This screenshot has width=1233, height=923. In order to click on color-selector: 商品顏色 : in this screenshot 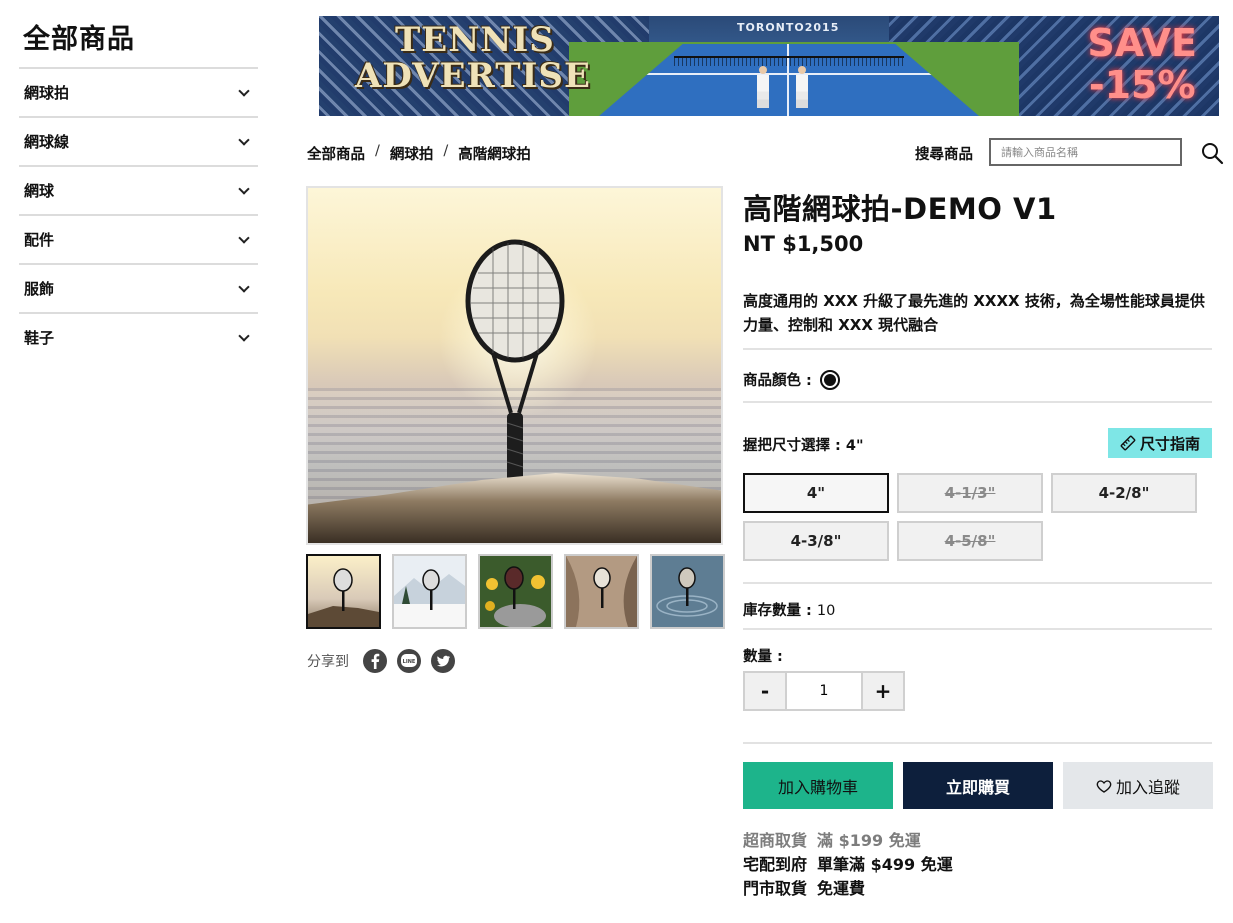, I will do `click(791, 379)`.